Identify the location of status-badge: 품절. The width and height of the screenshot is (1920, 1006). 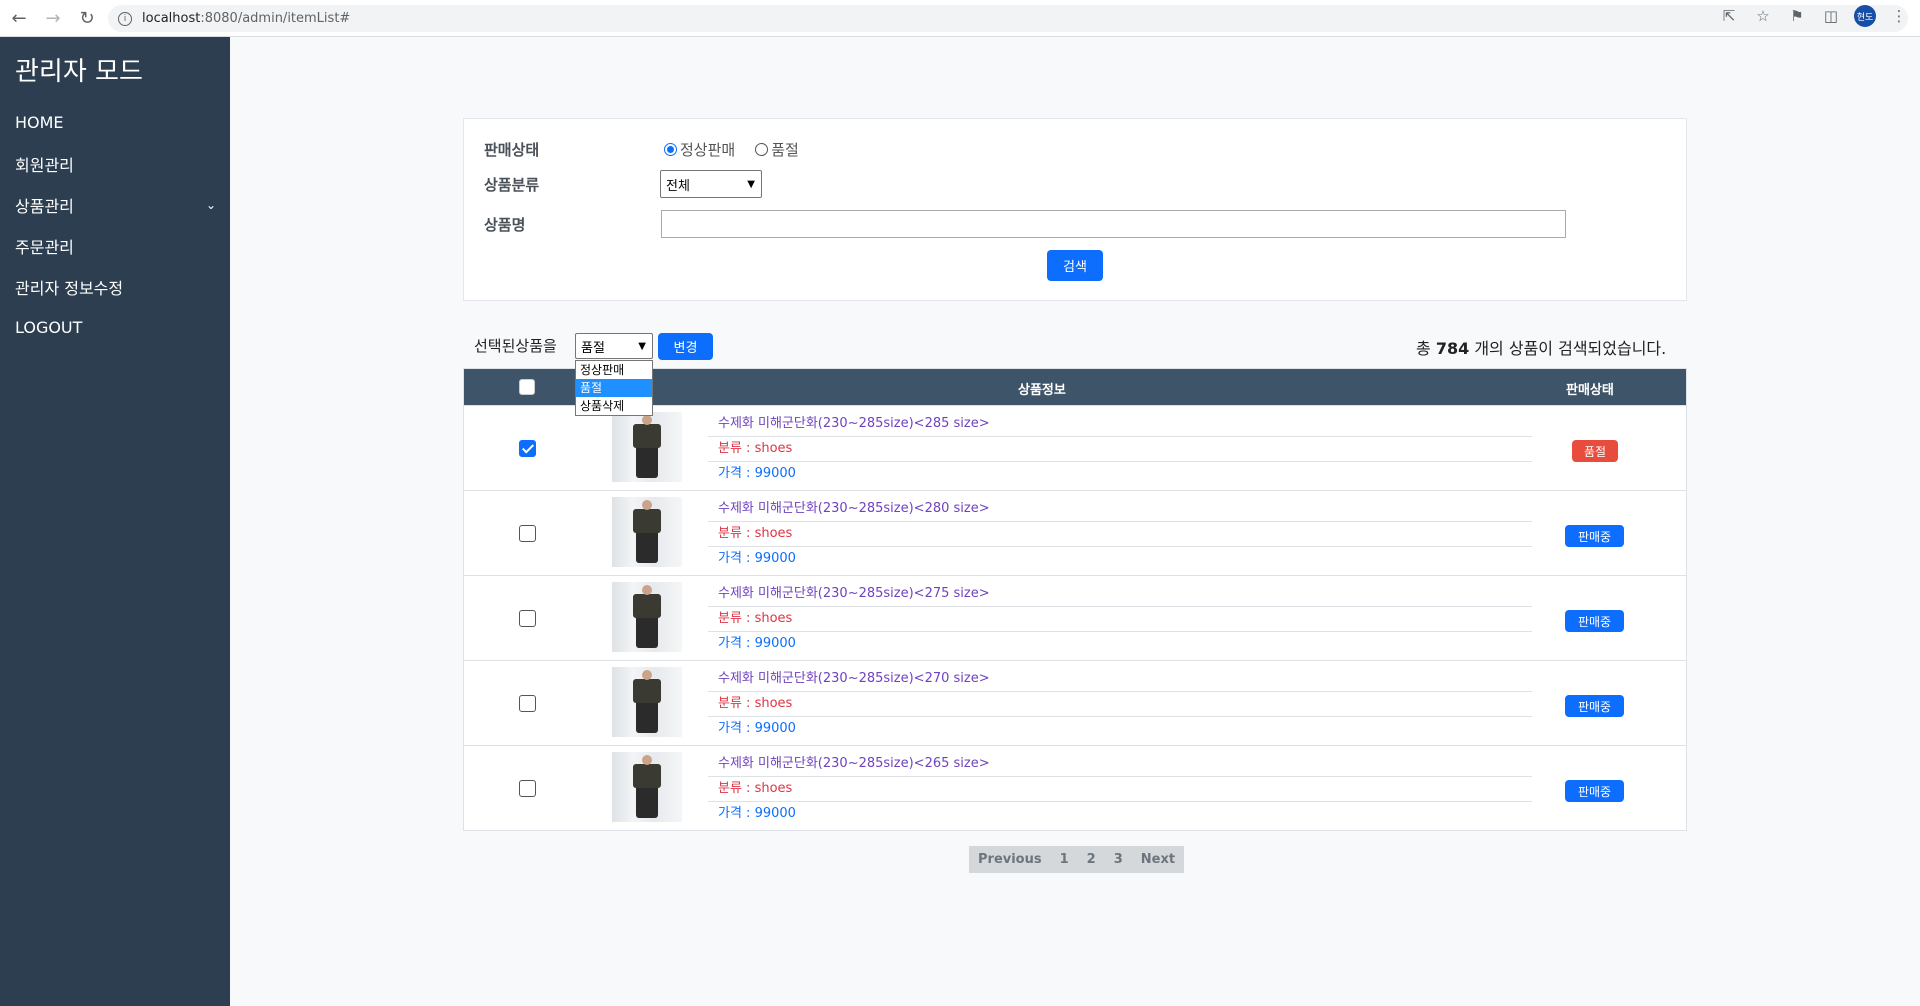
(1595, 451).